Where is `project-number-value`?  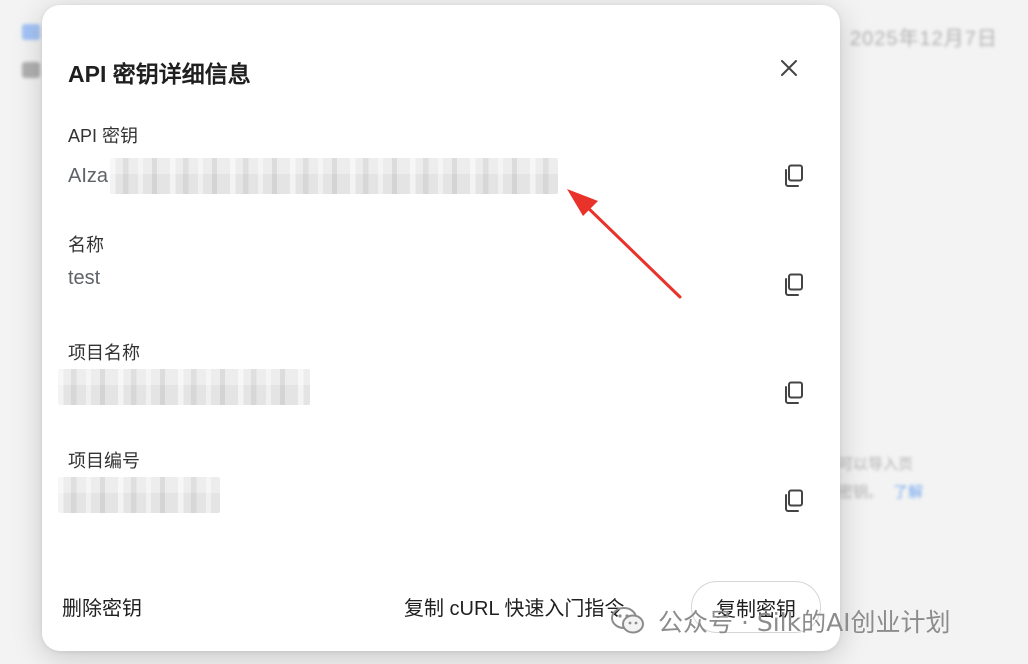 project-number-value is located at coordinates (139, 495).